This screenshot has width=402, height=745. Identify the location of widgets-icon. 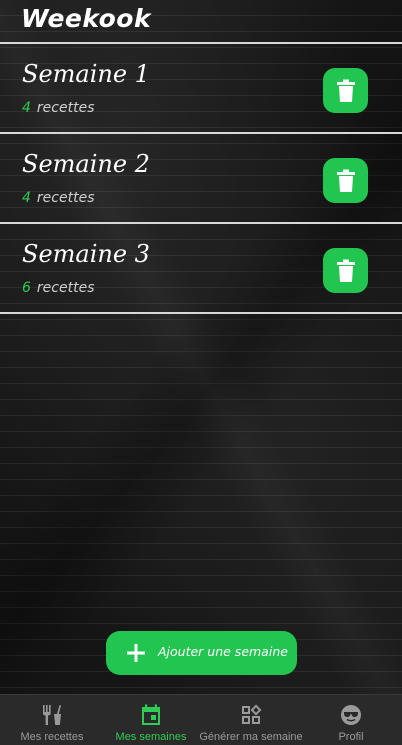
(252, 714).